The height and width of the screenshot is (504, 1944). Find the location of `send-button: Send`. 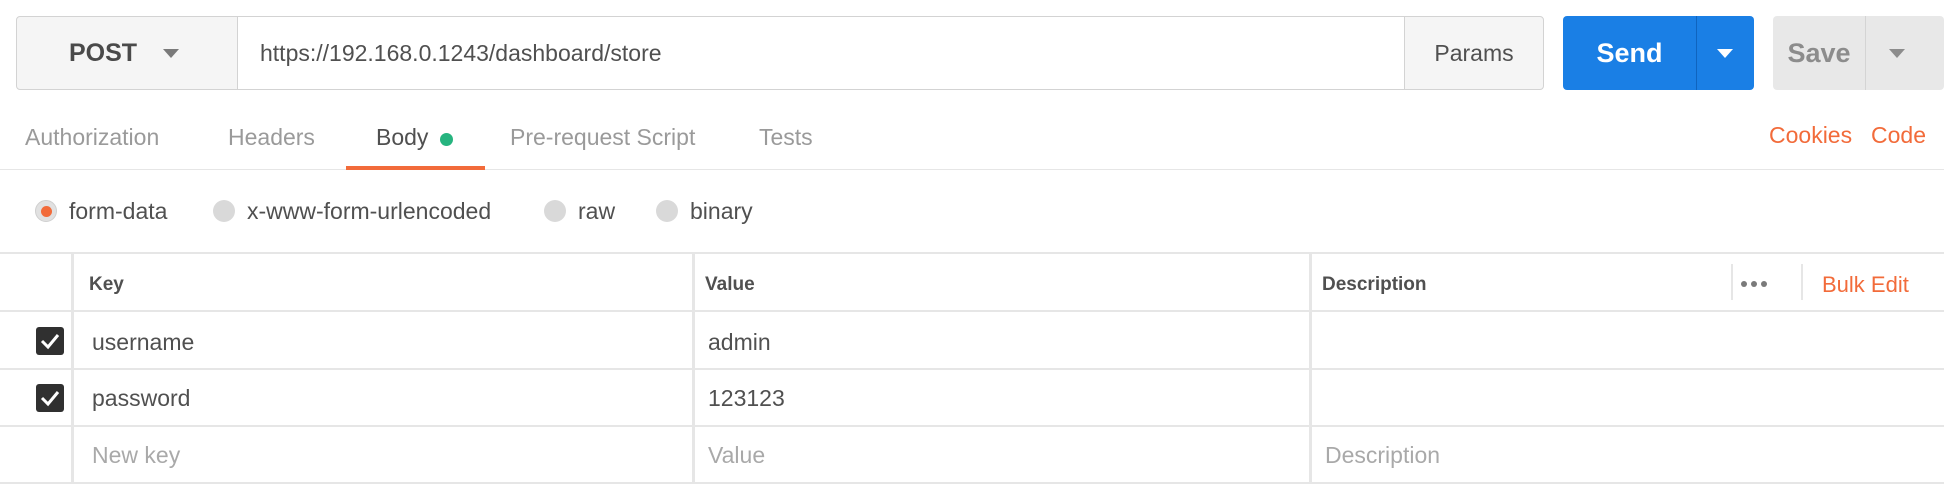

send-button: Send is located at coordinates (1629, 53).